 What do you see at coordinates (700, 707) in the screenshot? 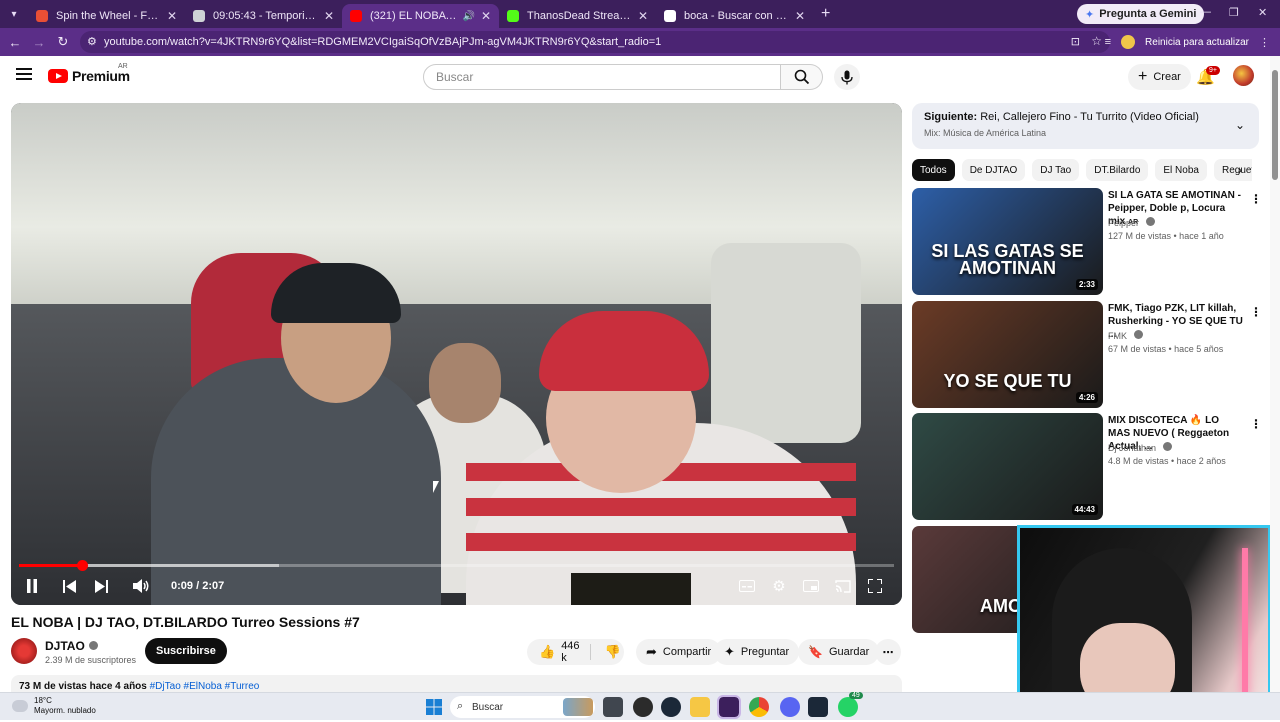
I see `file-explorer-icon` at bounding box center [700, 707].